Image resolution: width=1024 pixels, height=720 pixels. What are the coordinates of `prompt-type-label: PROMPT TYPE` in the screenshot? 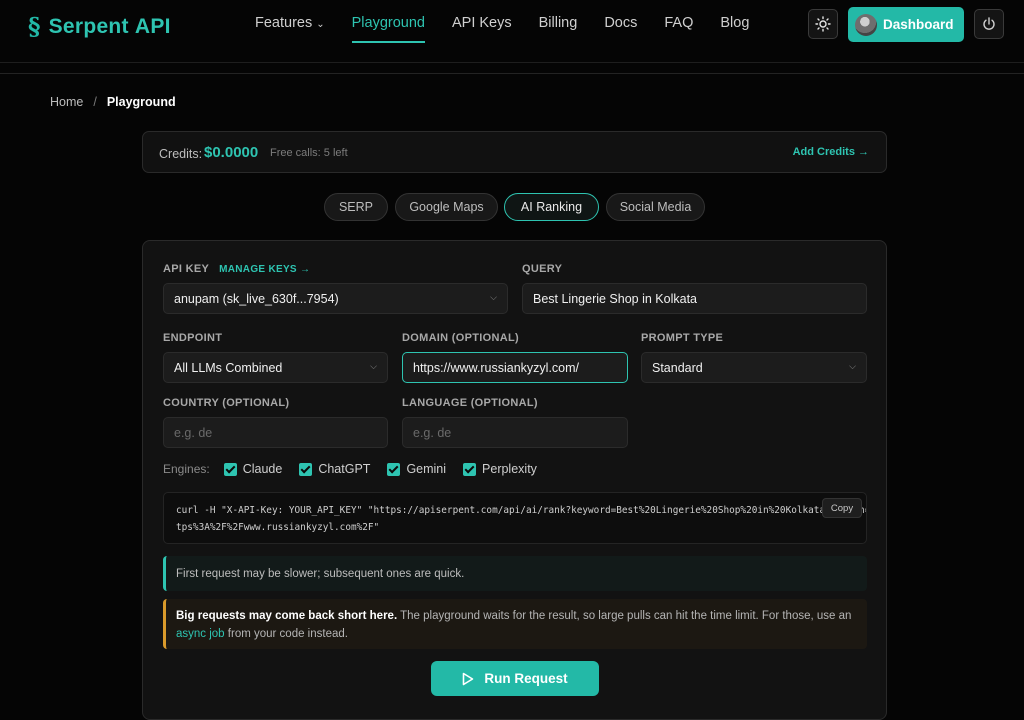 It's located at (682, 338).